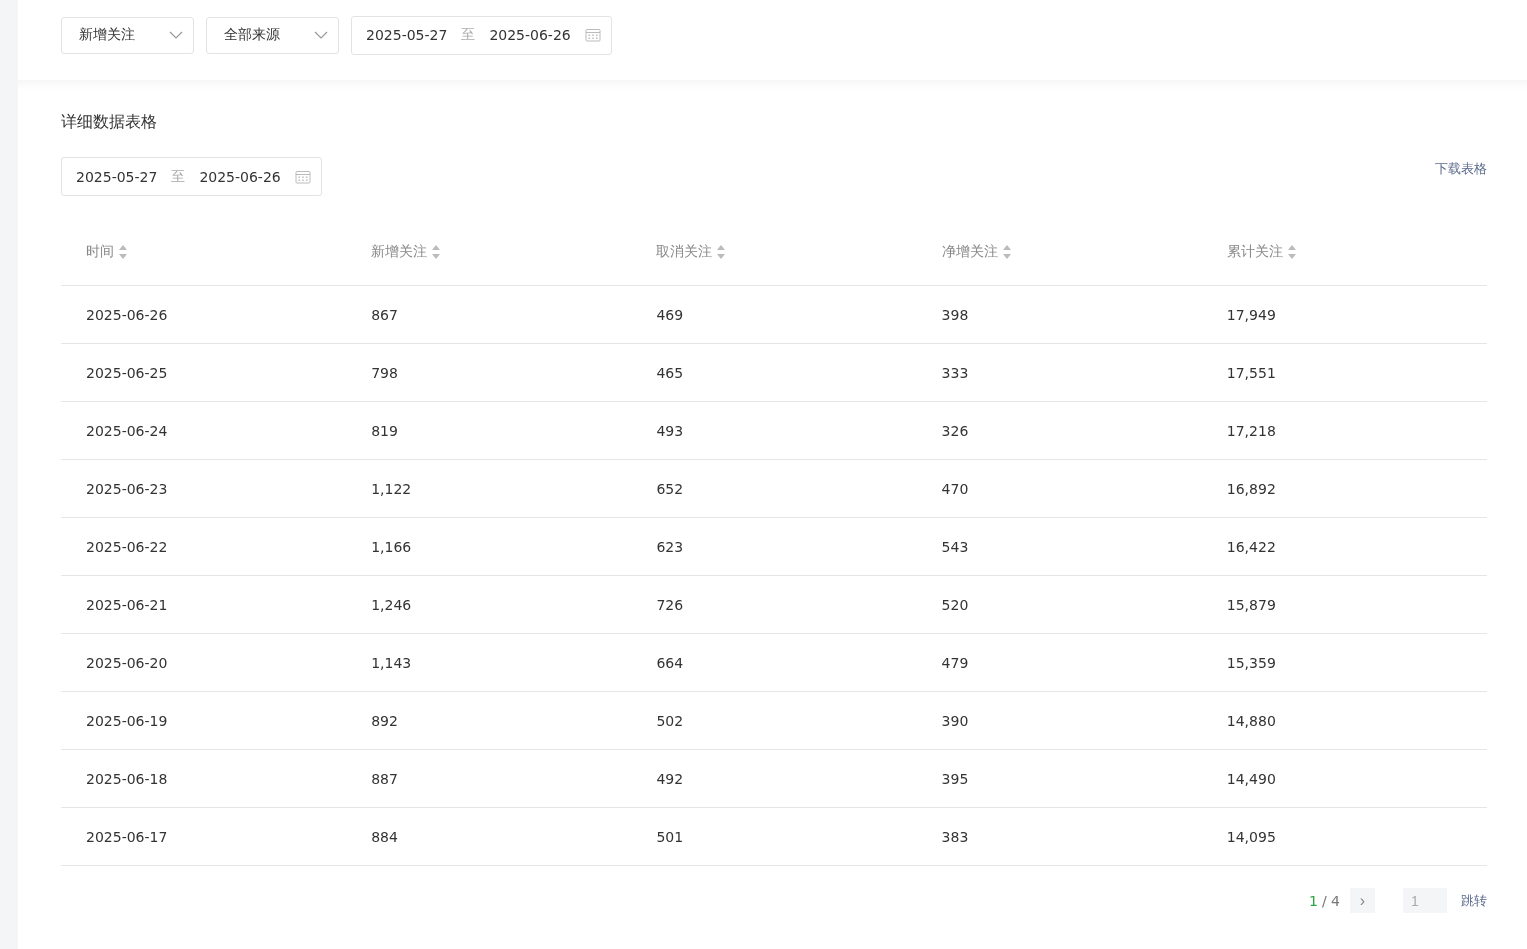 This screenshot has width=1527, height=949. What do you see at coordinates (955, 836) in the screenshot?
I see `table-cell: 383` at bounding box center [955, 836].